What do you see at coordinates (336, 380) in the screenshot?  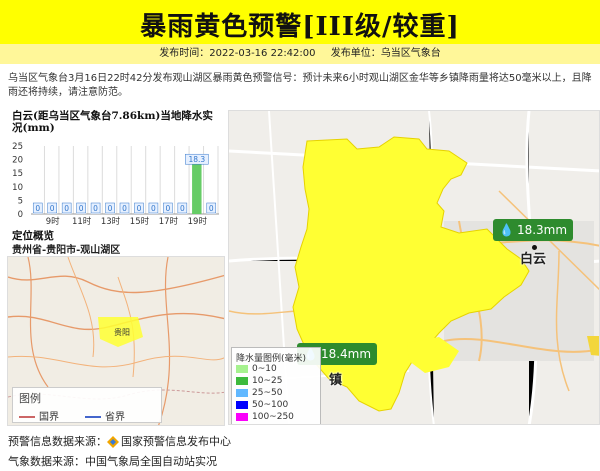 I see `city-label-jinhua: 镇` at bounding box center [336, 380].